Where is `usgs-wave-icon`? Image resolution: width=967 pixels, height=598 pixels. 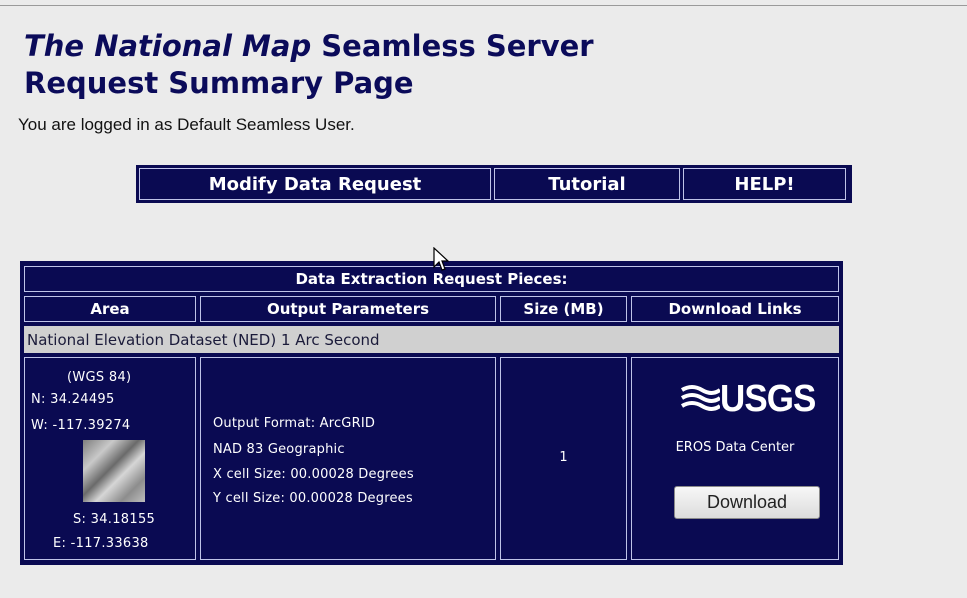
usgs-wave-icon is located at coordinates (700, 398).